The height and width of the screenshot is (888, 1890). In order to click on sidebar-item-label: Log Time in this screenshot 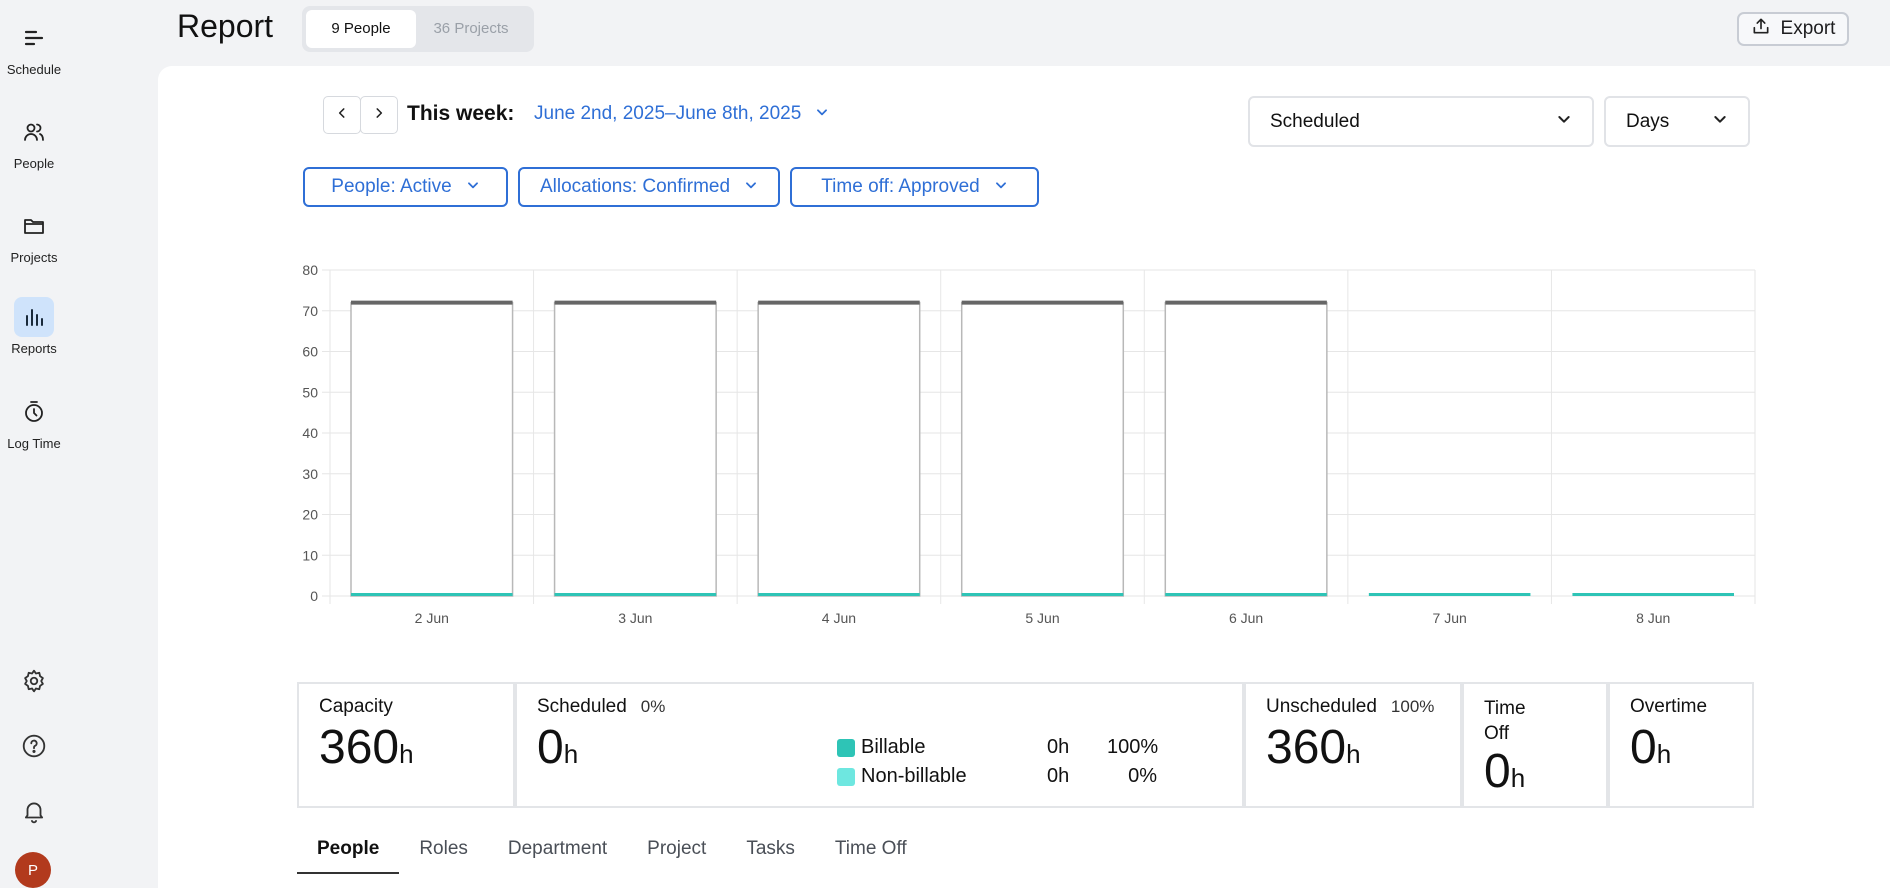, I will do `click(34, 443)`.